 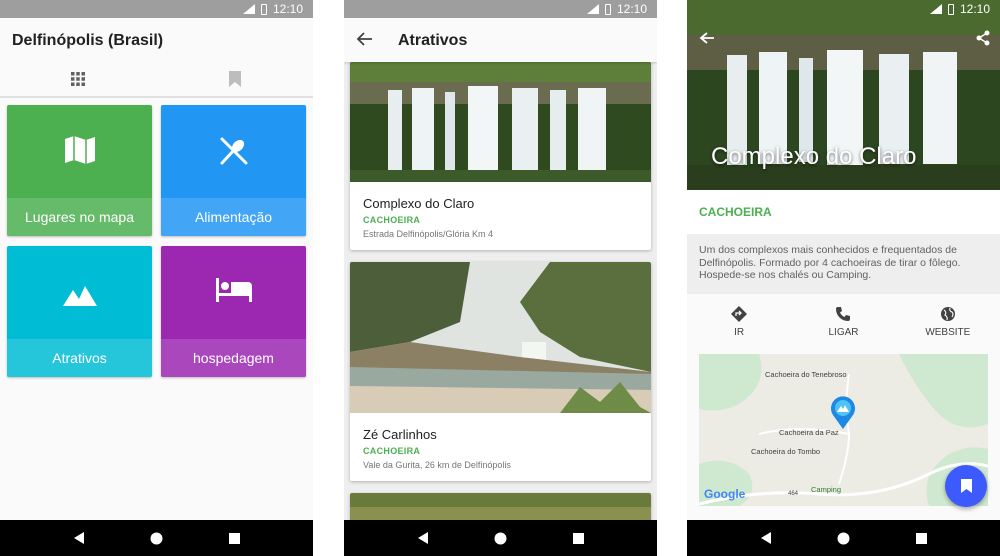 What do you see at coordinates (79, 217) in the screenshot?
I see `tile-label: Lugares no mapa` at bounding box center [79, 217].